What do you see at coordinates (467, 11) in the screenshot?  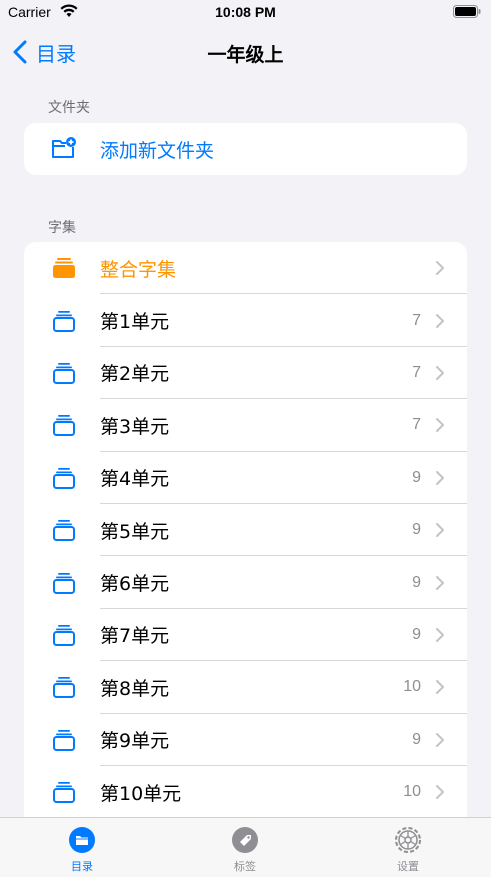 I see `battery-icon` at bounding box center [467, 11].